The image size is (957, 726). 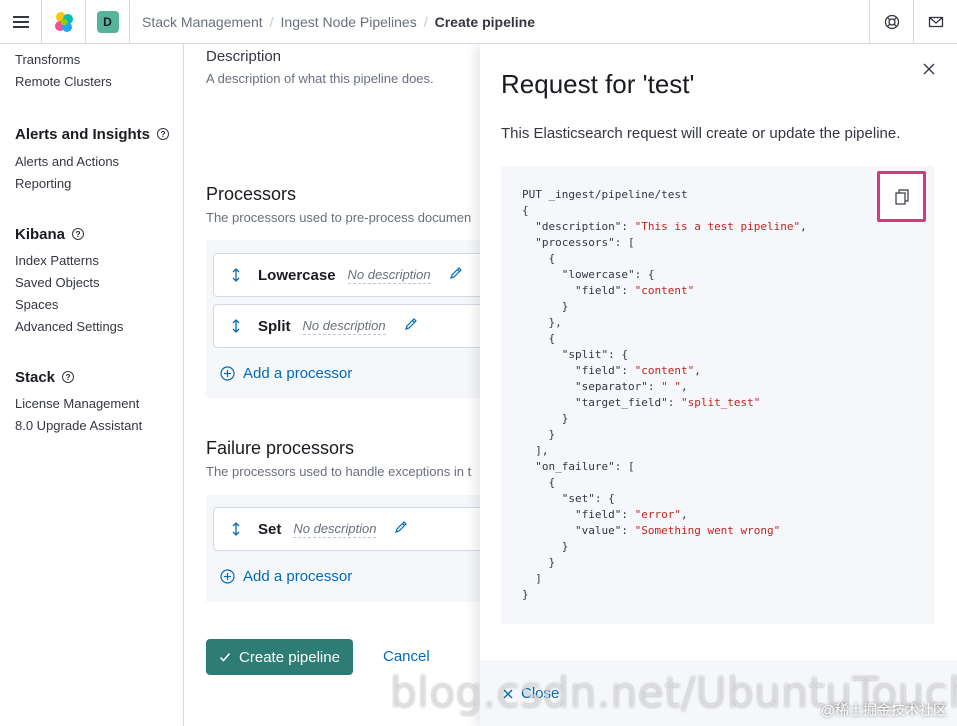 What do you see at coordinates (605, 514) in the screenshot?
I see `code-line: "field": "error",` at bounding box center [605, 514].